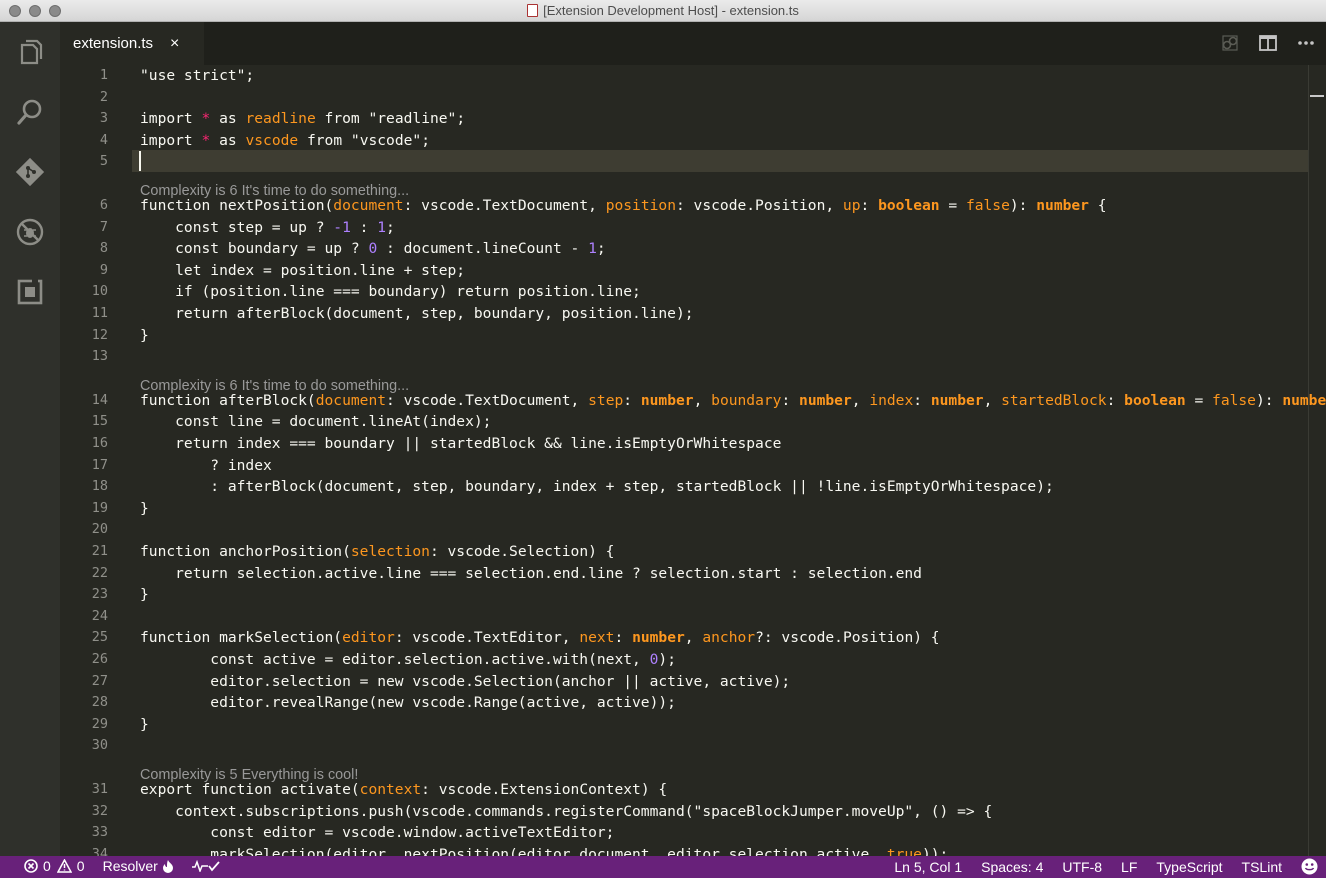 This screenshot has width=1326, height=878. I want to click on line-number: 27, so click(99, 680).